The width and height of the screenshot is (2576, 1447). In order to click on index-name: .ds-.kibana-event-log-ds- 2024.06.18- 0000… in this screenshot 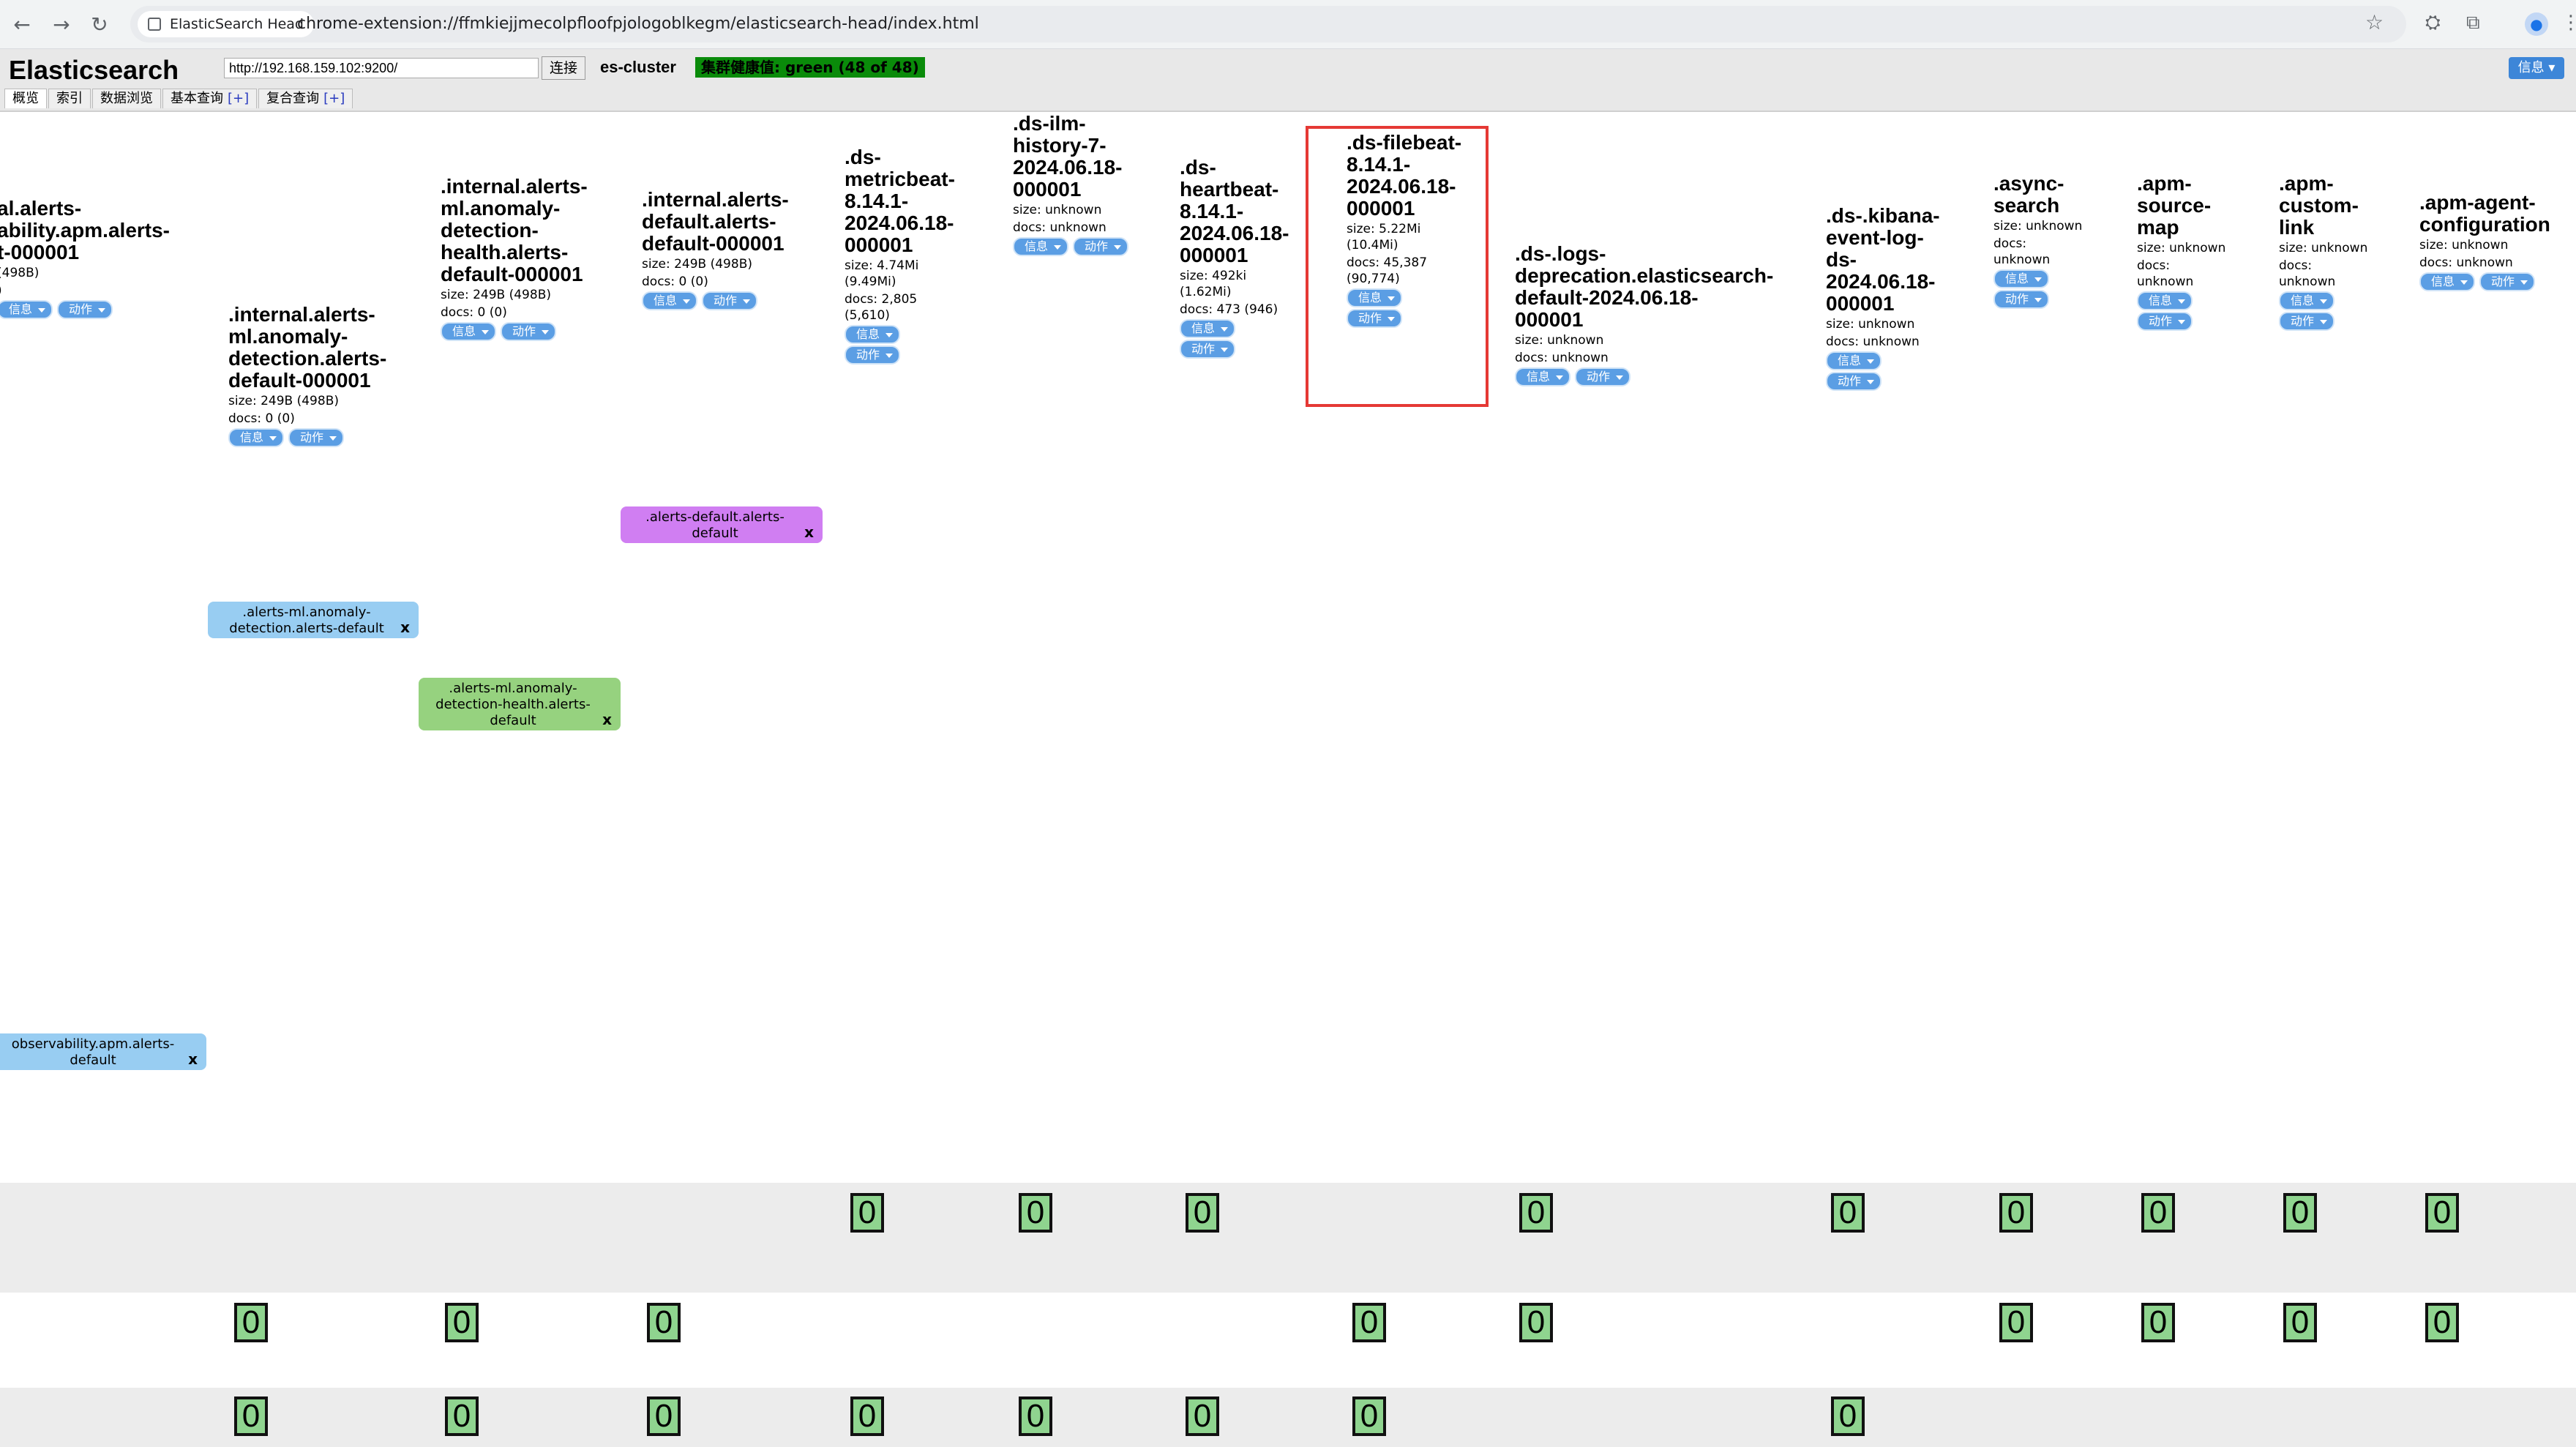, I will do `click(1883, 259)`.